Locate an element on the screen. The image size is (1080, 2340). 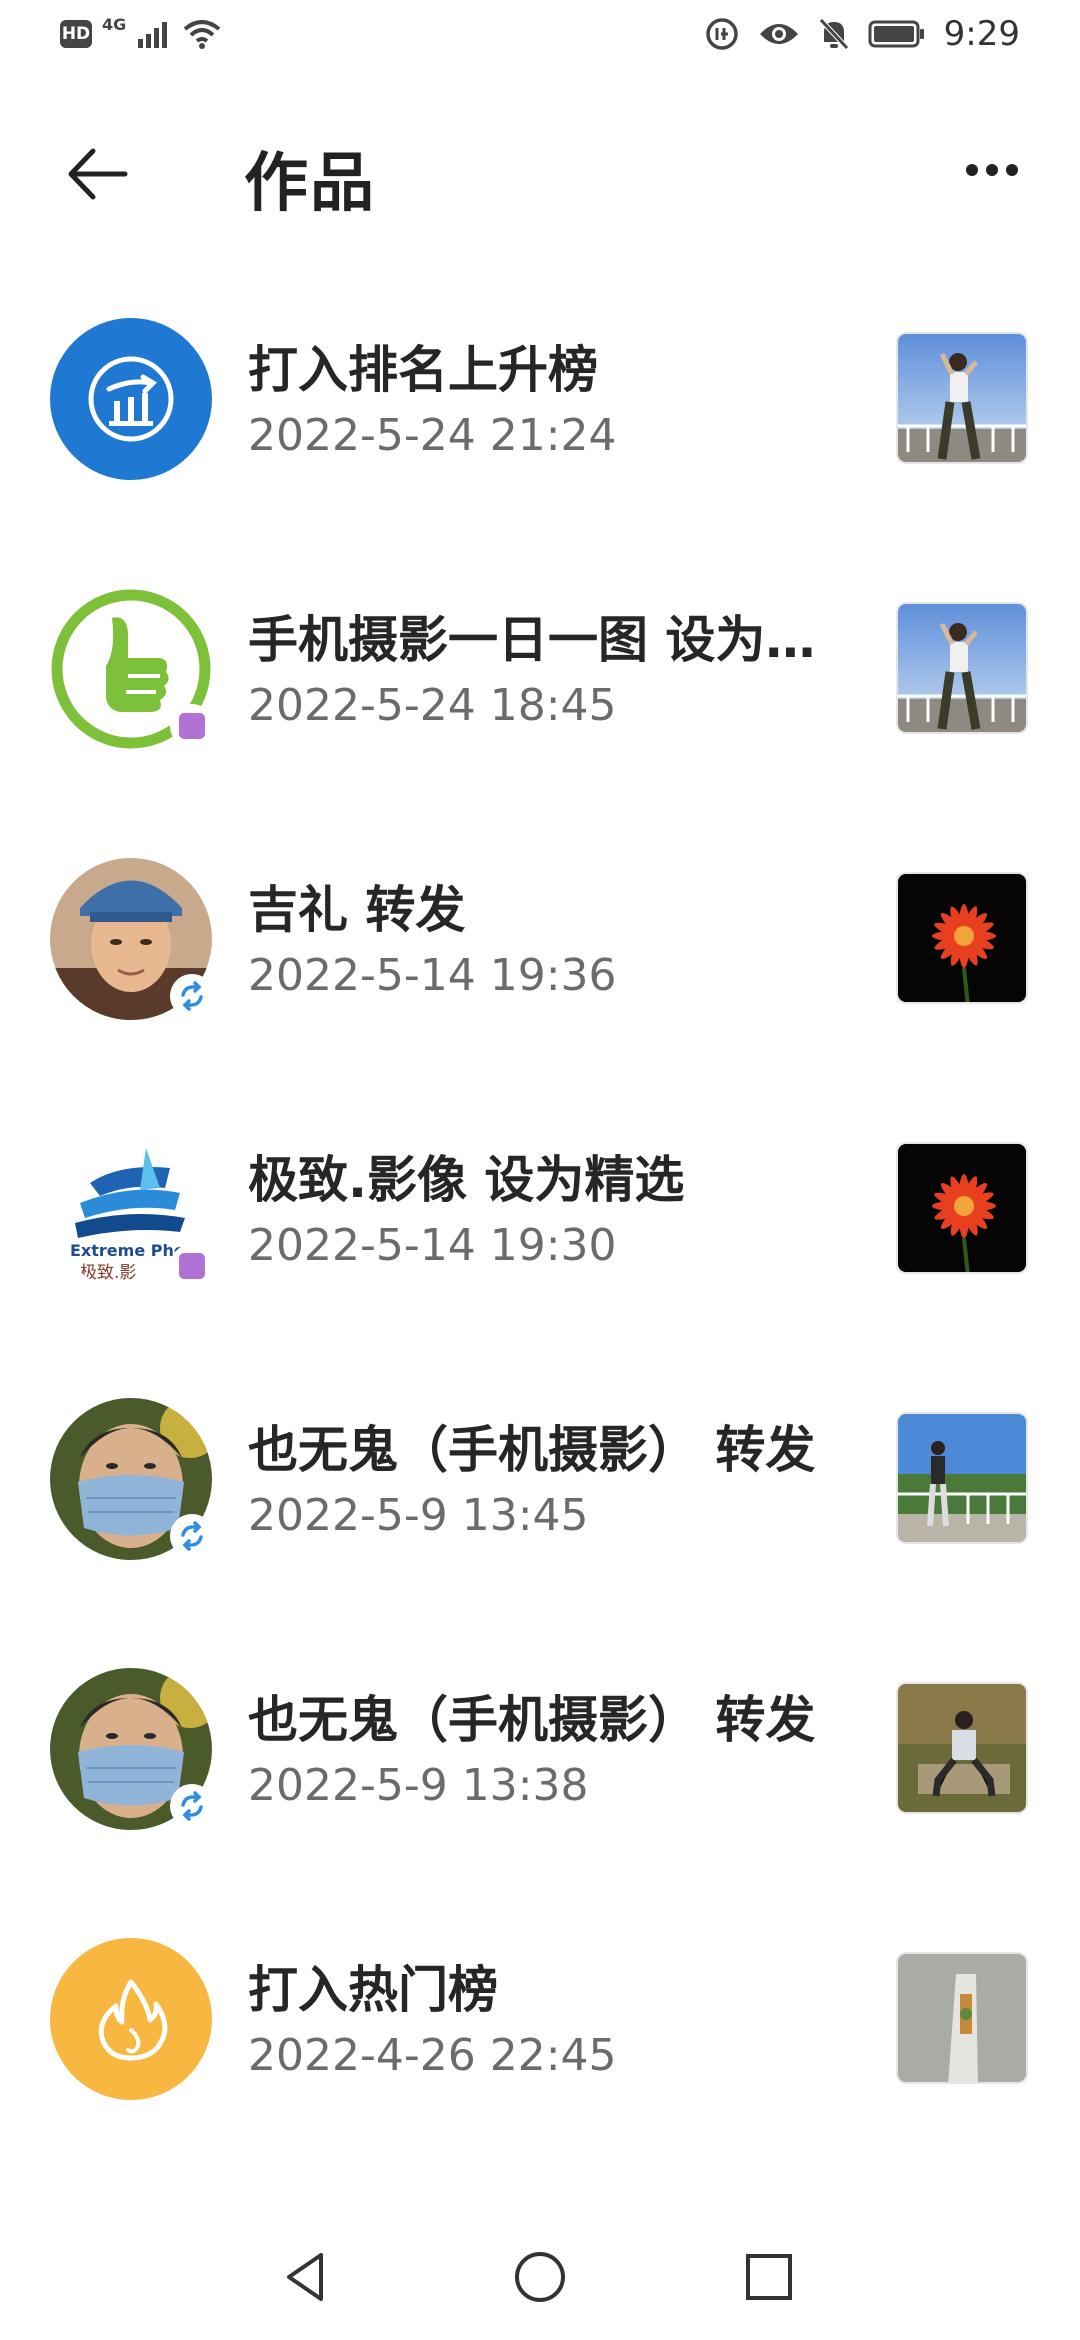
nav-back-icon is located at coordinates (305, 2277).